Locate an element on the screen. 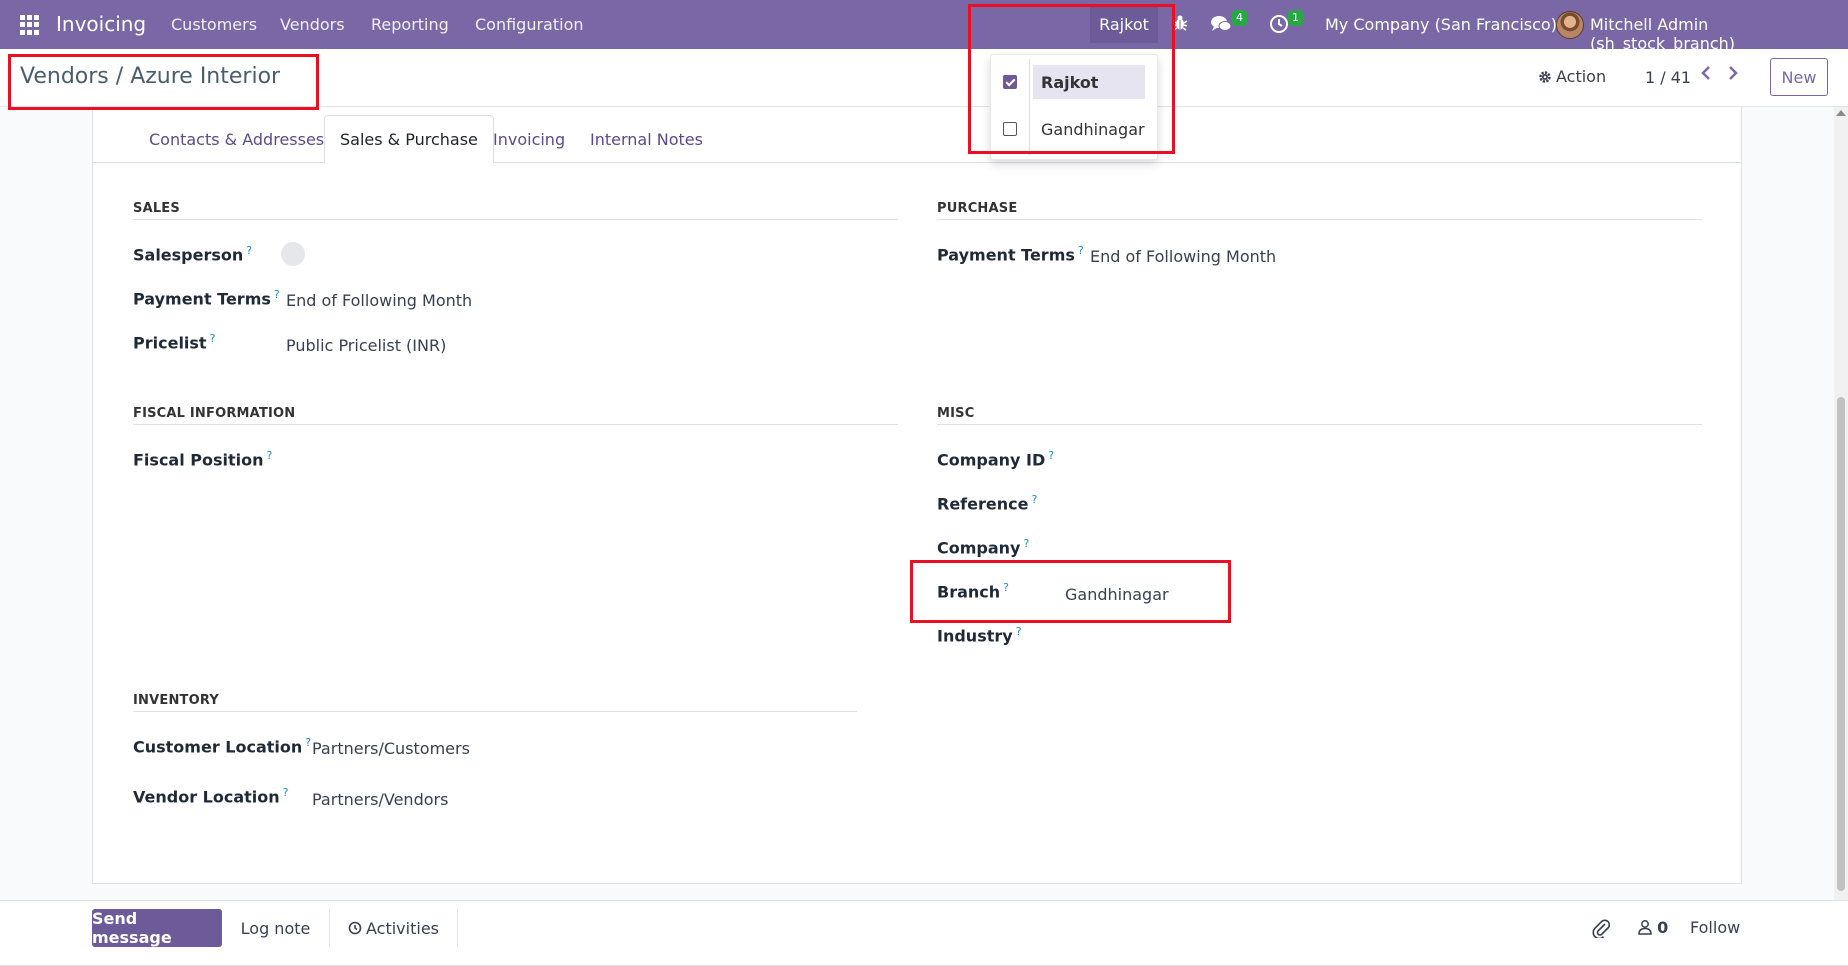  pricelist-label-text: Pricelist is located at coordinates (170, 343).